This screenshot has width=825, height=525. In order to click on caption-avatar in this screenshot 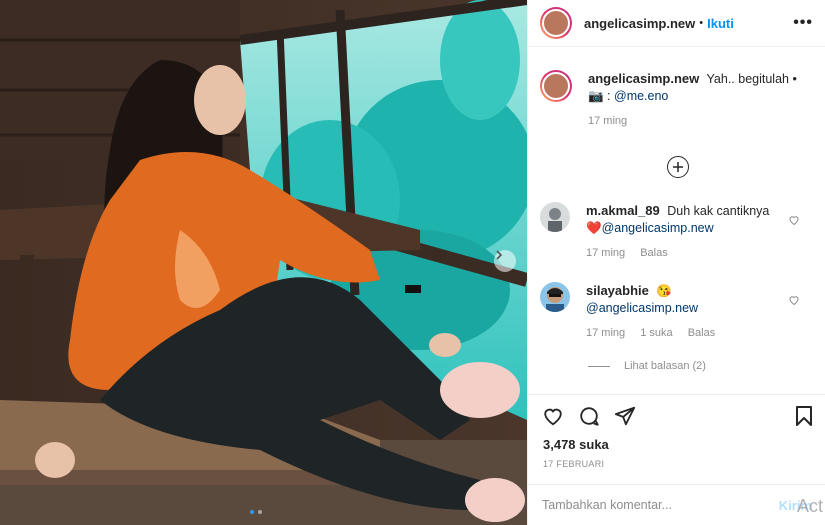, I will do `click(556, 86)`.